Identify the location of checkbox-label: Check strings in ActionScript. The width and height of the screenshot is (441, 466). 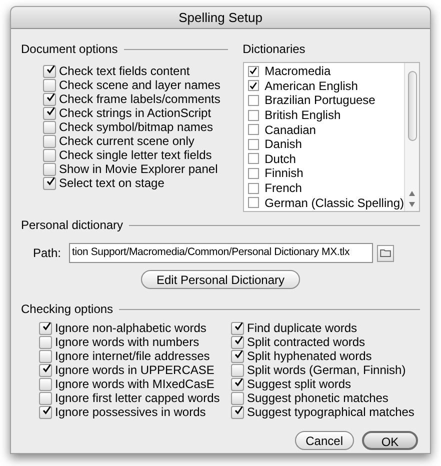
(135, 113).